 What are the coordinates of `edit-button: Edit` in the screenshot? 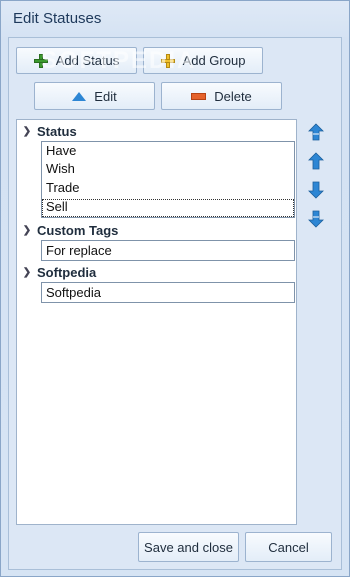 It's located at (94, 96).